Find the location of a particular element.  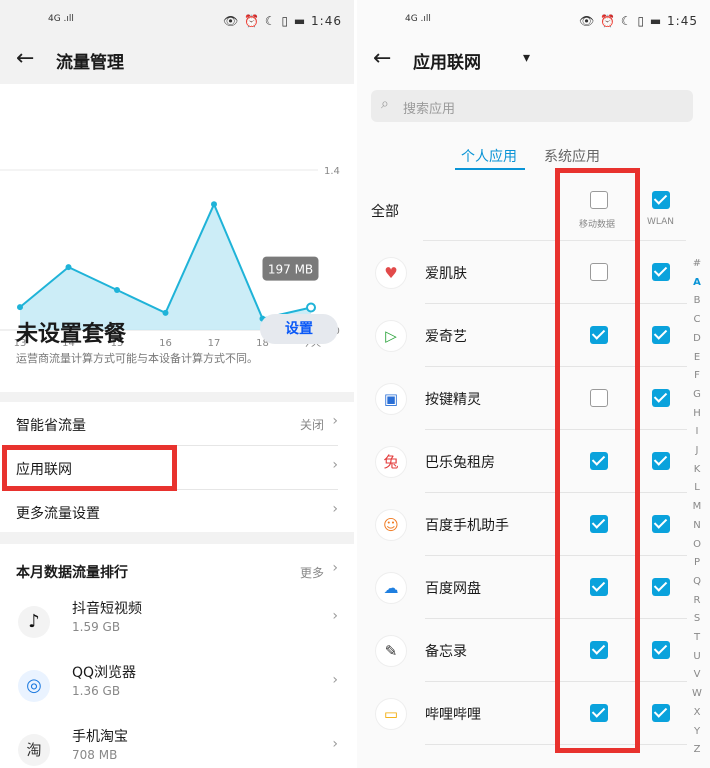

settings-row-more-settings: 更多流量设置 › is located at coordinates (177, 512).